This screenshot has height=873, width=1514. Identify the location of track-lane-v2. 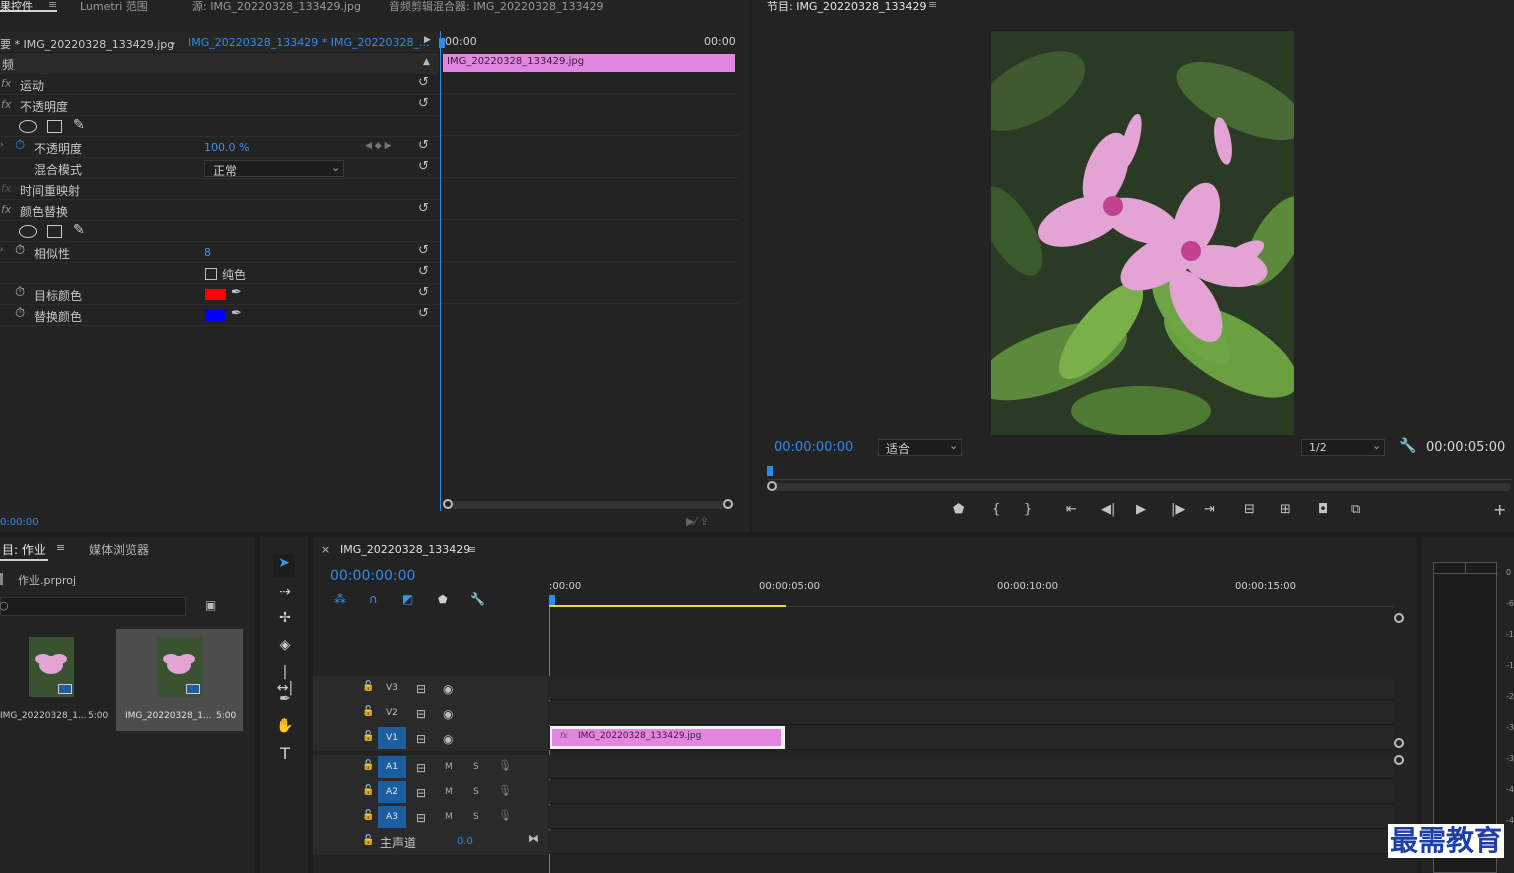
(971, 713).